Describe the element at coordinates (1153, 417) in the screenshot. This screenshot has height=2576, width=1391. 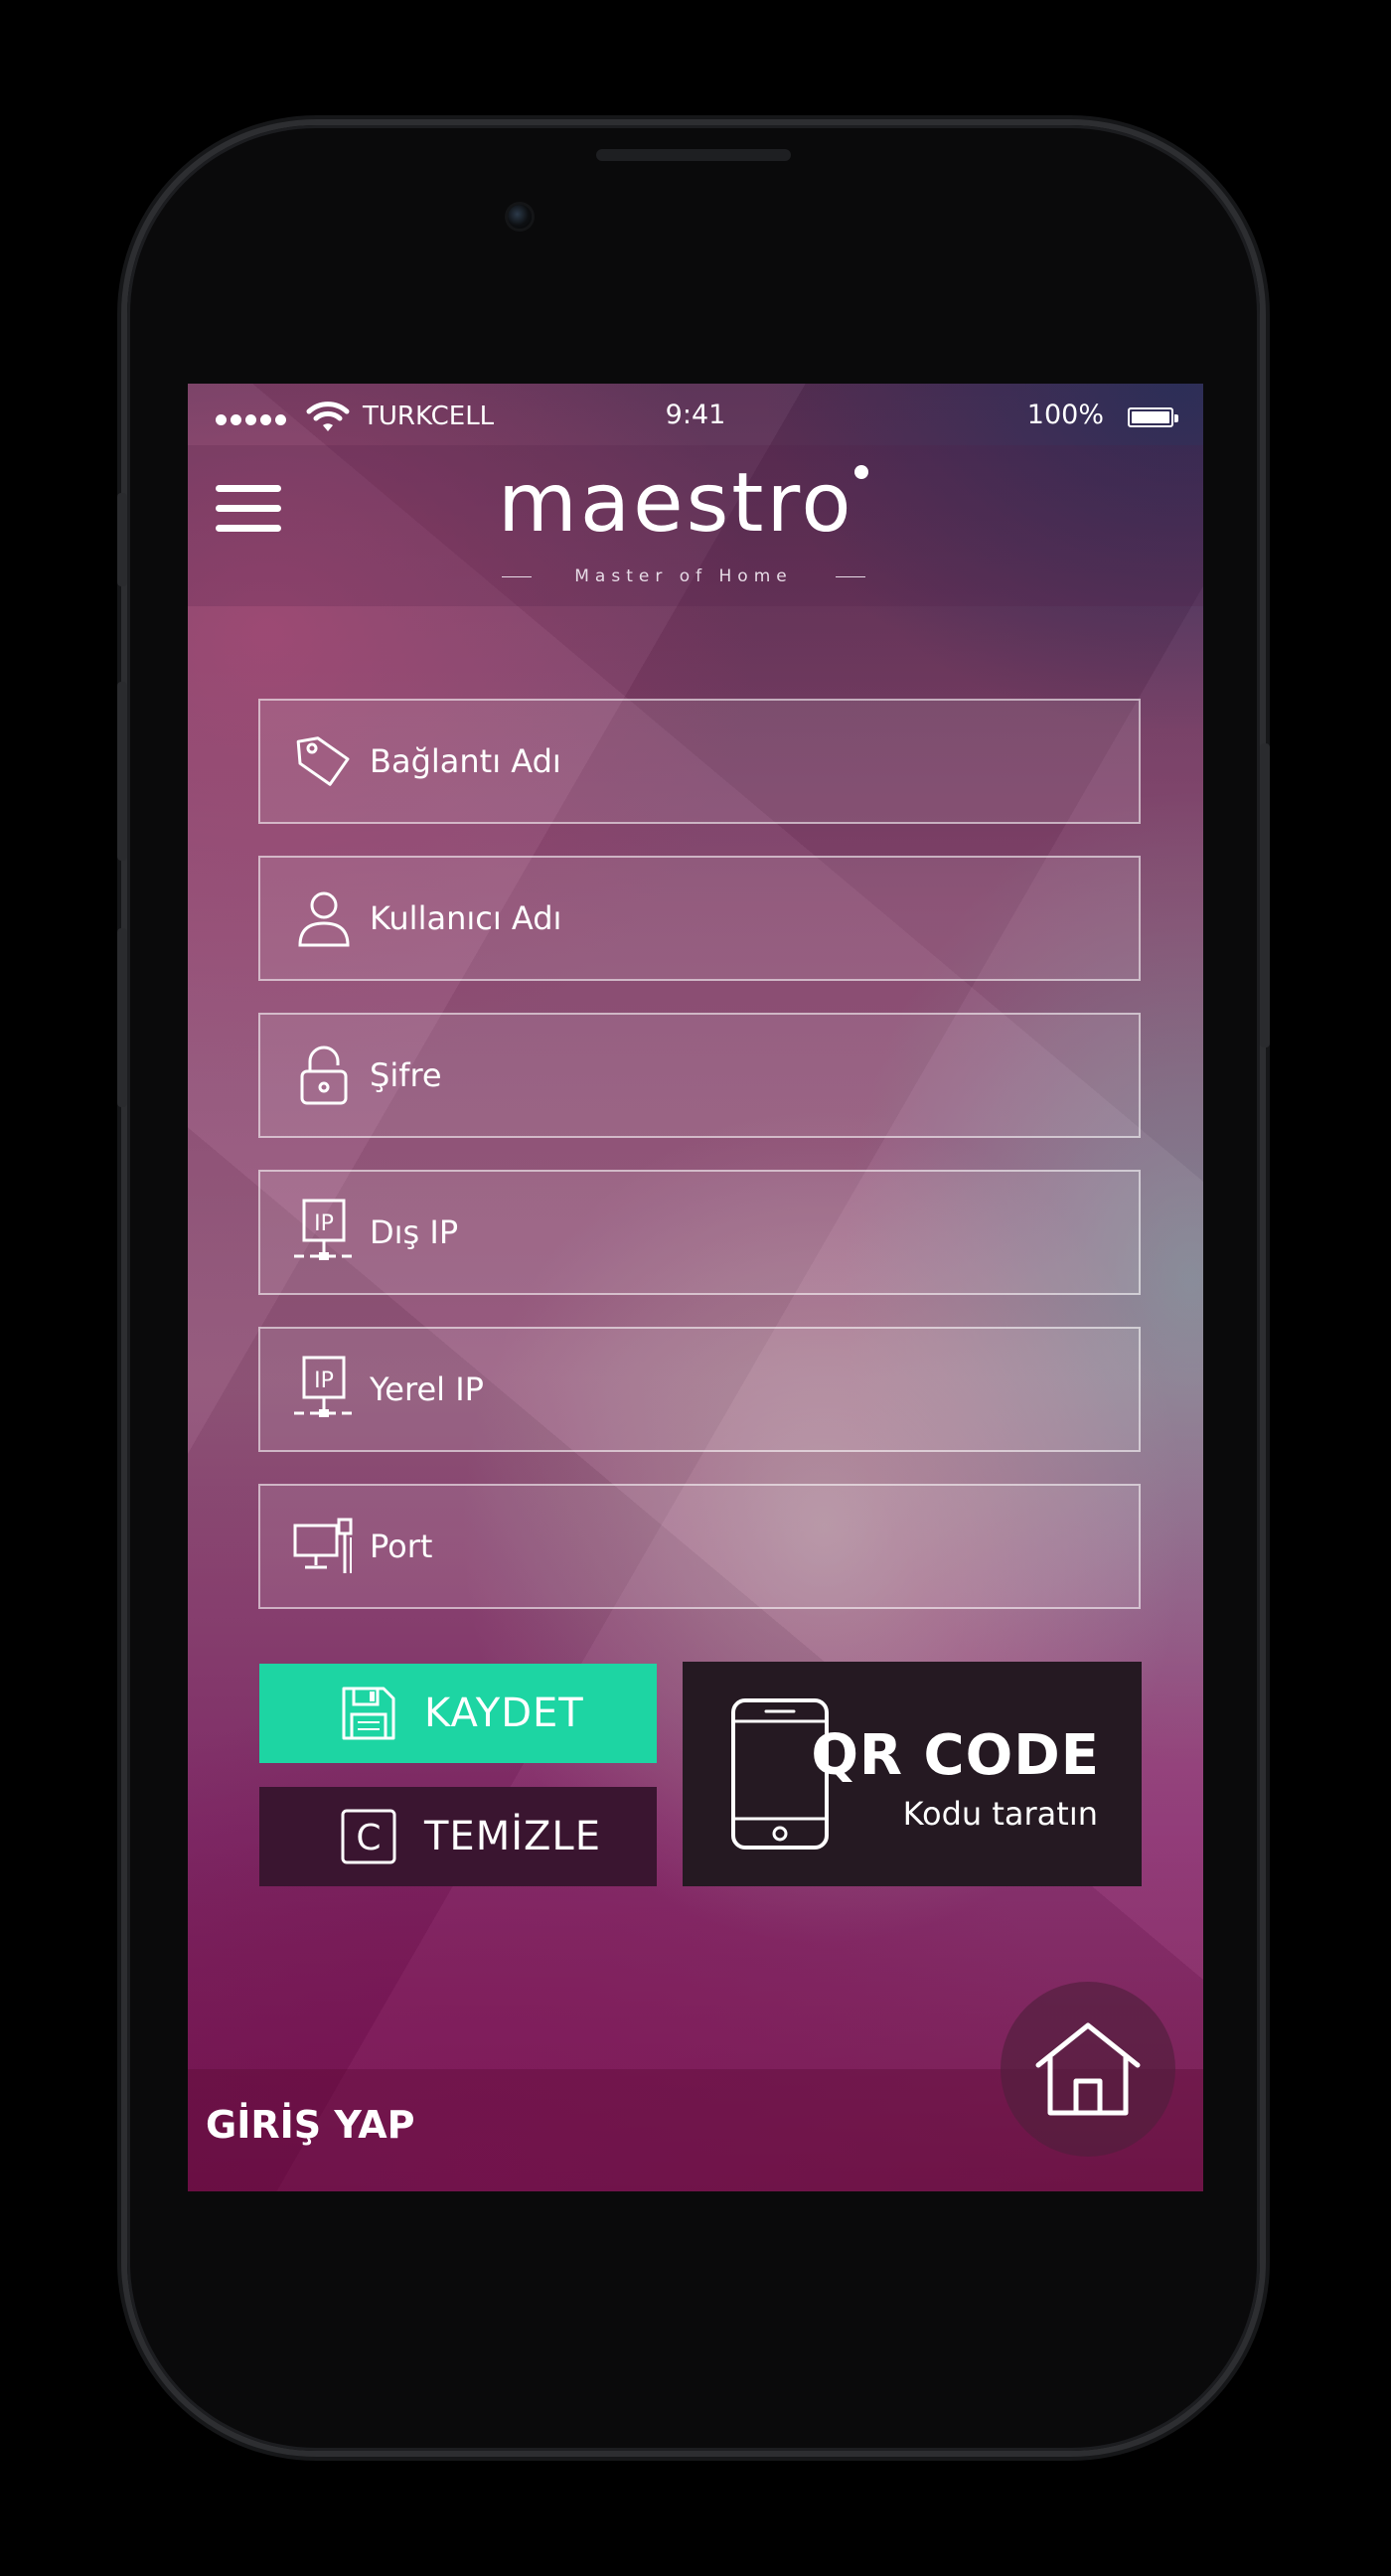
I see `battery-icon` at that location.